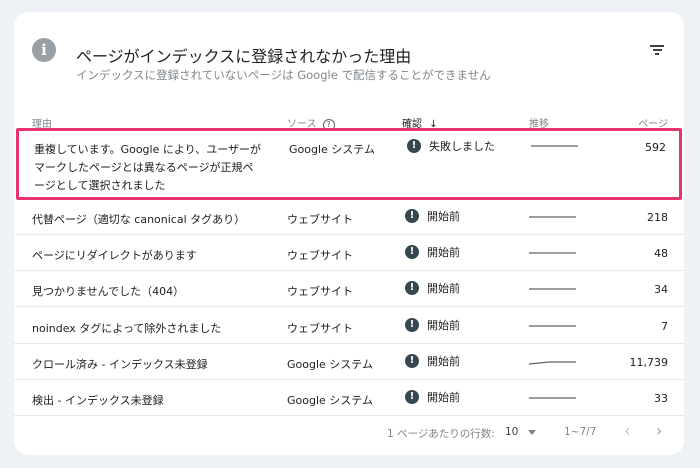 The height and width of the screenshot is (468, 700). Describe the element at coordinates (244, 56) in the screenshot. I see `card-title: ページがインデックスに登録されなかった理由` at that location.